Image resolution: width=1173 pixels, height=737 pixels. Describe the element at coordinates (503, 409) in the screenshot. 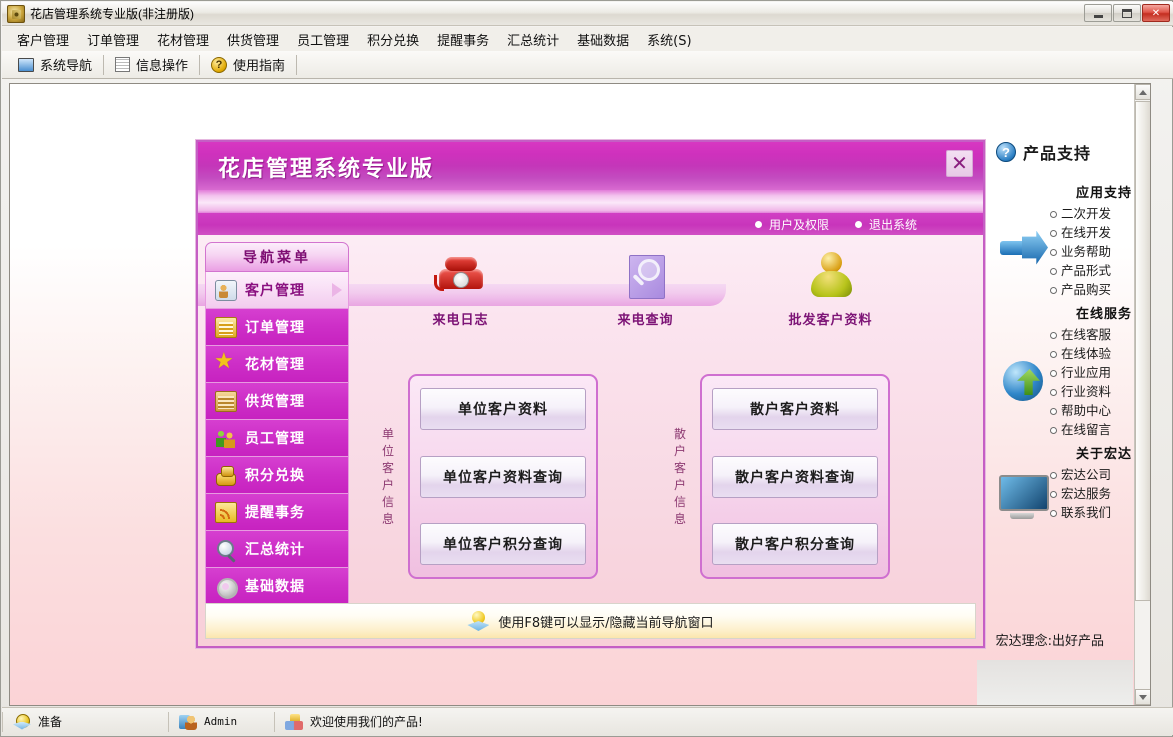

I see `button-unit-customer-data: 单位客户资料` at that location.